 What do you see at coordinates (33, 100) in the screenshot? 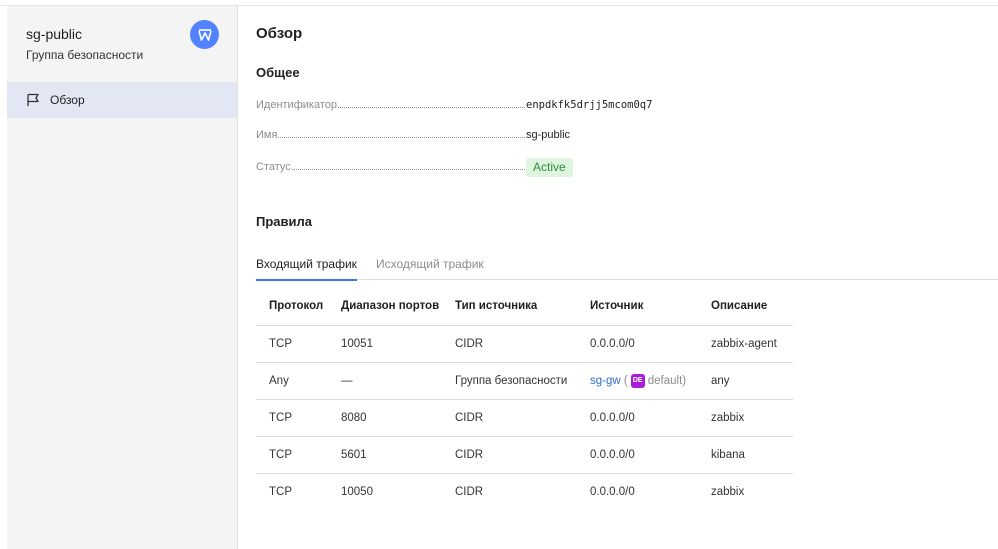
I see `flag-icon` at bounding box center [33, 100].